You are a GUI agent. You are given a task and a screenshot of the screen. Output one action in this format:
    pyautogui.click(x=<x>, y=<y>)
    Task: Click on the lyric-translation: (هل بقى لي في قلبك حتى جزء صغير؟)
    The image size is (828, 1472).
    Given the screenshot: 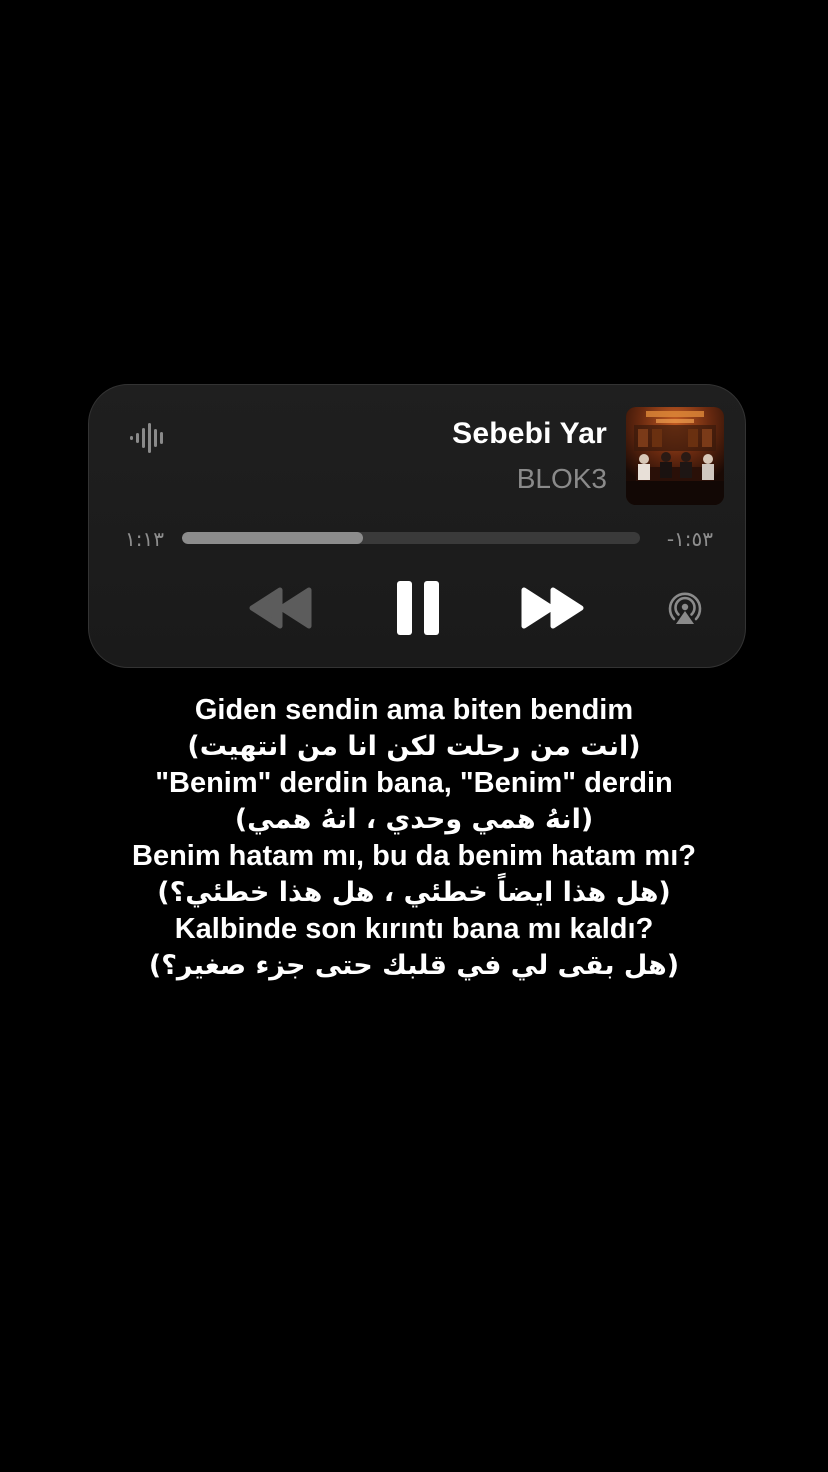 What is the action you would take?
    pyautogui.click(x=414, y=965)
    